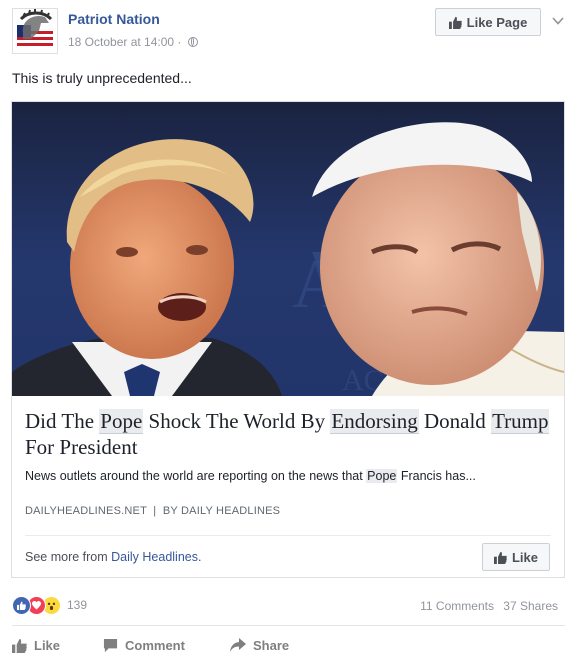  What do you see at coordinates (457, 606) in the screenshot?
I see `comments-count: 11 Comments` at bounding box center [457, 606].